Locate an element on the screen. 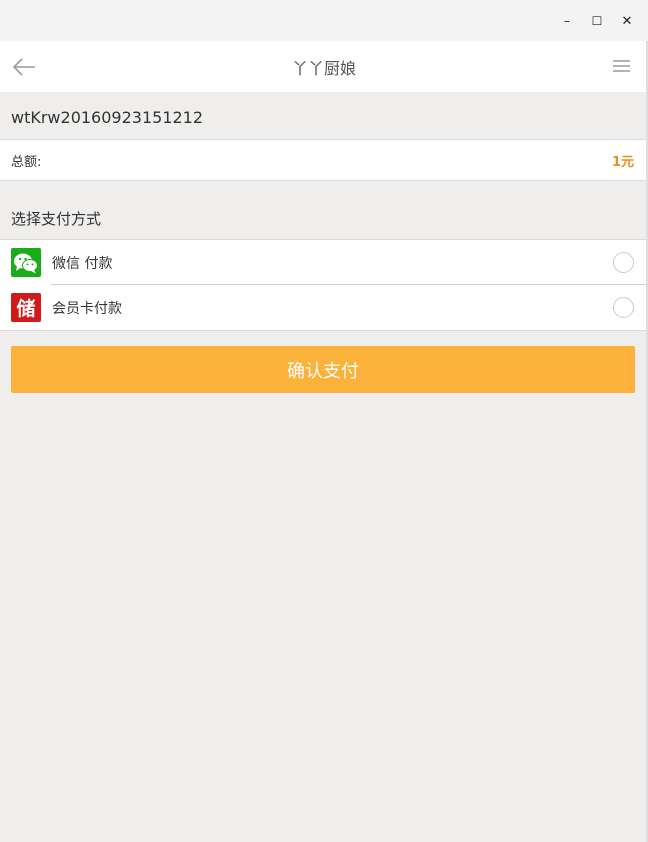  back-button is located at coordinates (25, 67).